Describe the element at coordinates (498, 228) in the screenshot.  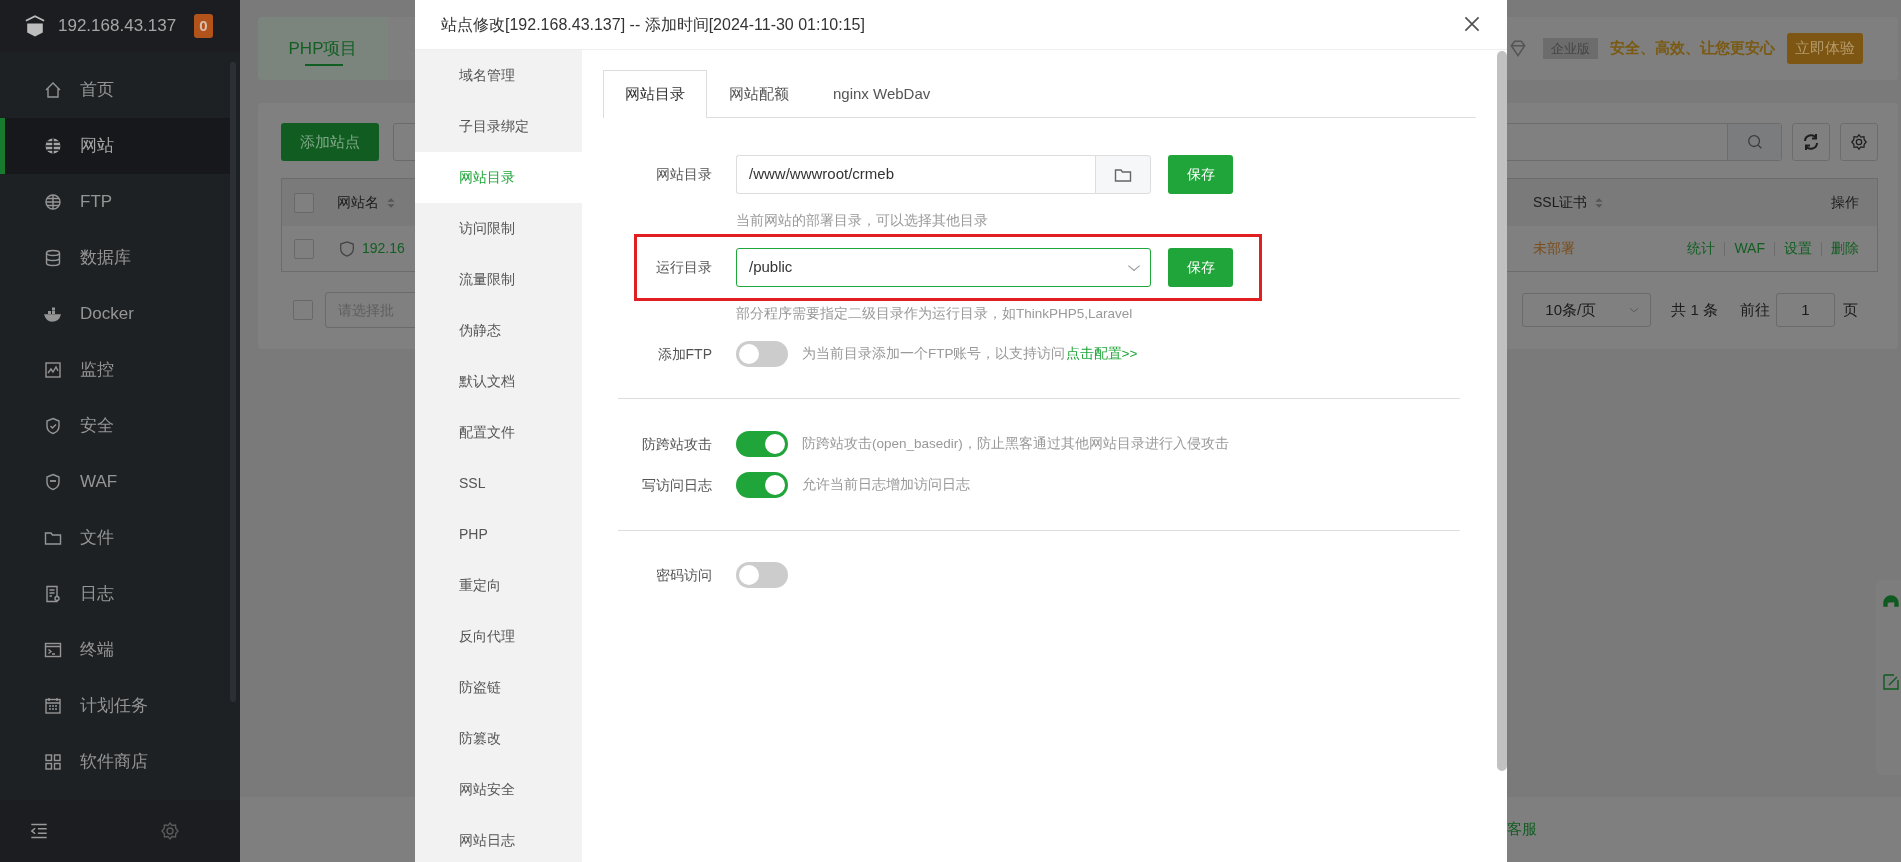
I see `nav-item: 访问限制` at that location.